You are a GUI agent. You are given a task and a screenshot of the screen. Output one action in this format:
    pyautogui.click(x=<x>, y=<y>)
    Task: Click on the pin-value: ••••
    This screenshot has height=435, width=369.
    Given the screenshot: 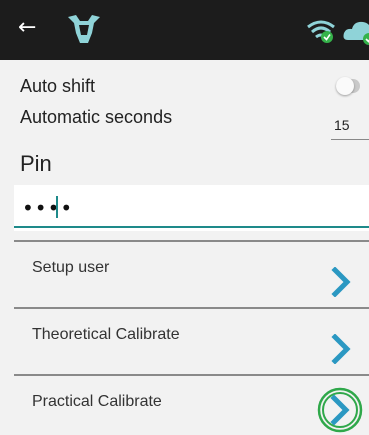 What is the action you would take?
    pyautogui.click(x=48, y=208)
    